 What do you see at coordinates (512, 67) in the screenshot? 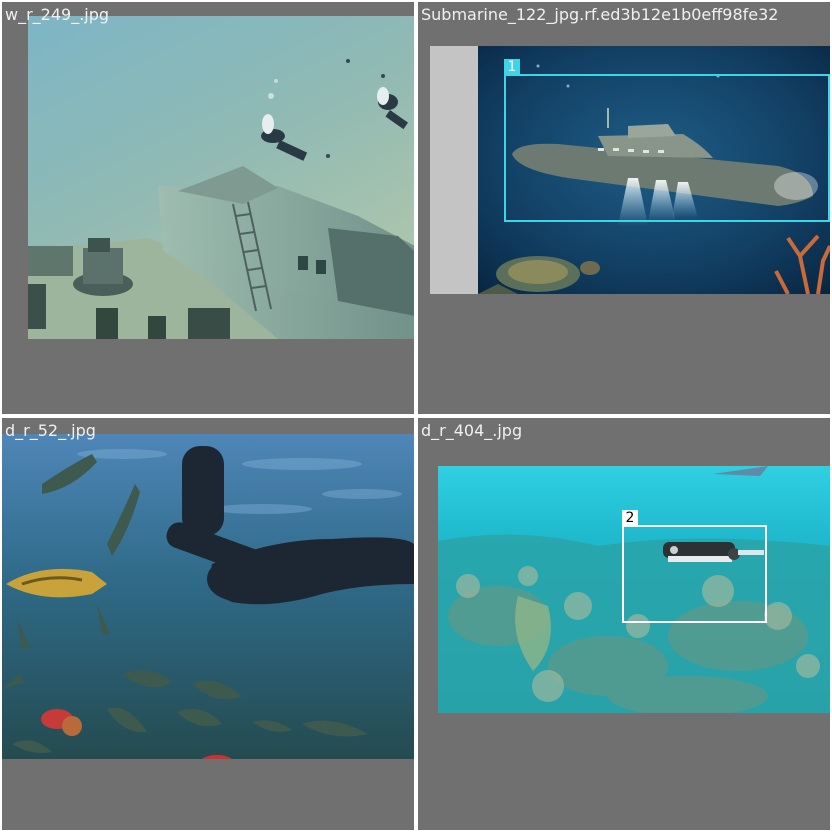
I see `detection-id-label: 1` at bounding box center [512, 67].